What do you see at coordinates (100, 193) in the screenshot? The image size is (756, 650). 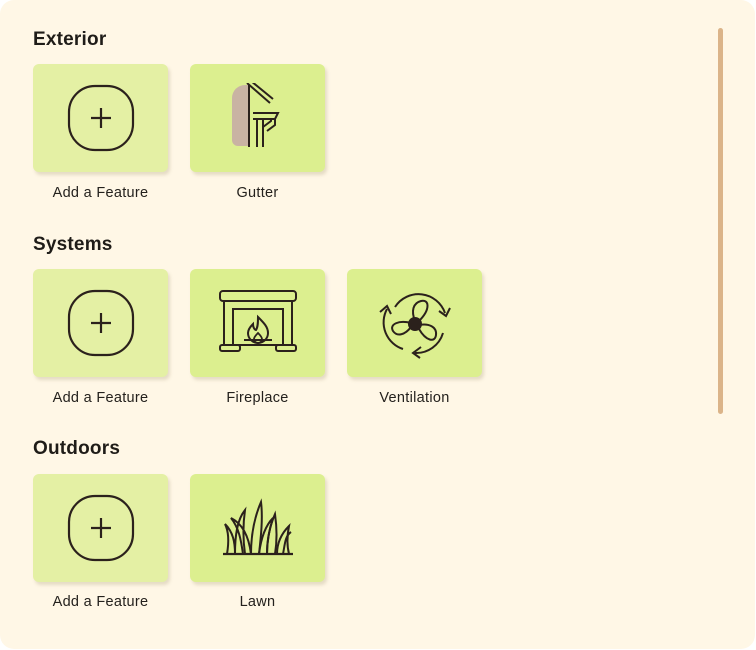 I see `add-feature-exterior-label: Add a Feature` at bounding box center [100, 193].